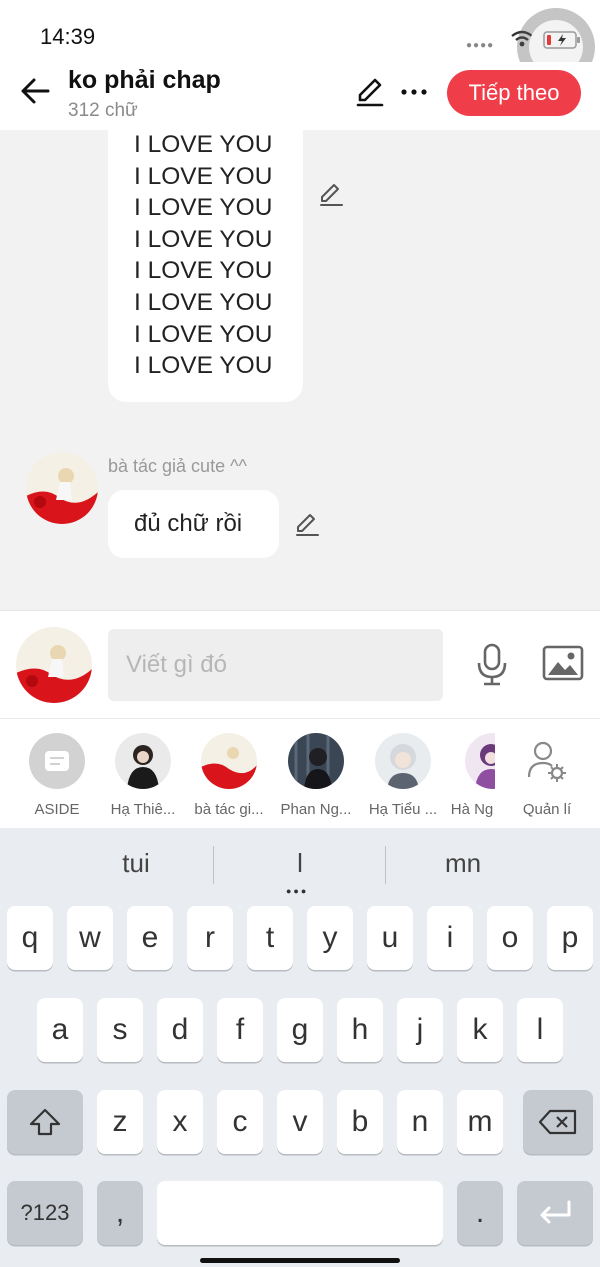  Describe the element at coordinates (472, 809) in the screenshot. I see `reader-label: Hà Ng` at that location.